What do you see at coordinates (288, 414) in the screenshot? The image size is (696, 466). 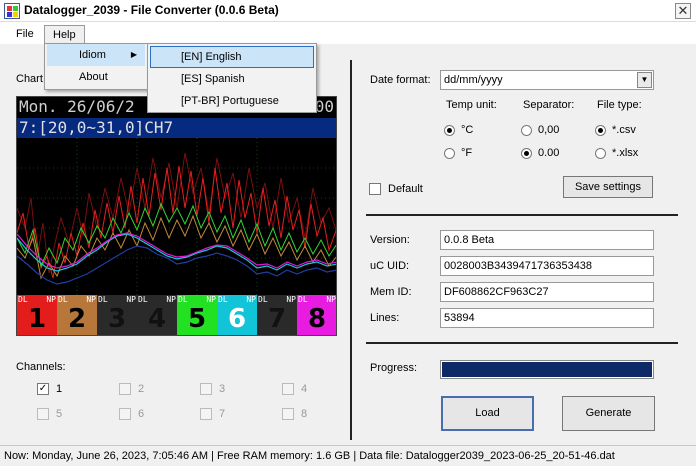 I see `channel-8-checkbox` at bounding box center [288, 414].